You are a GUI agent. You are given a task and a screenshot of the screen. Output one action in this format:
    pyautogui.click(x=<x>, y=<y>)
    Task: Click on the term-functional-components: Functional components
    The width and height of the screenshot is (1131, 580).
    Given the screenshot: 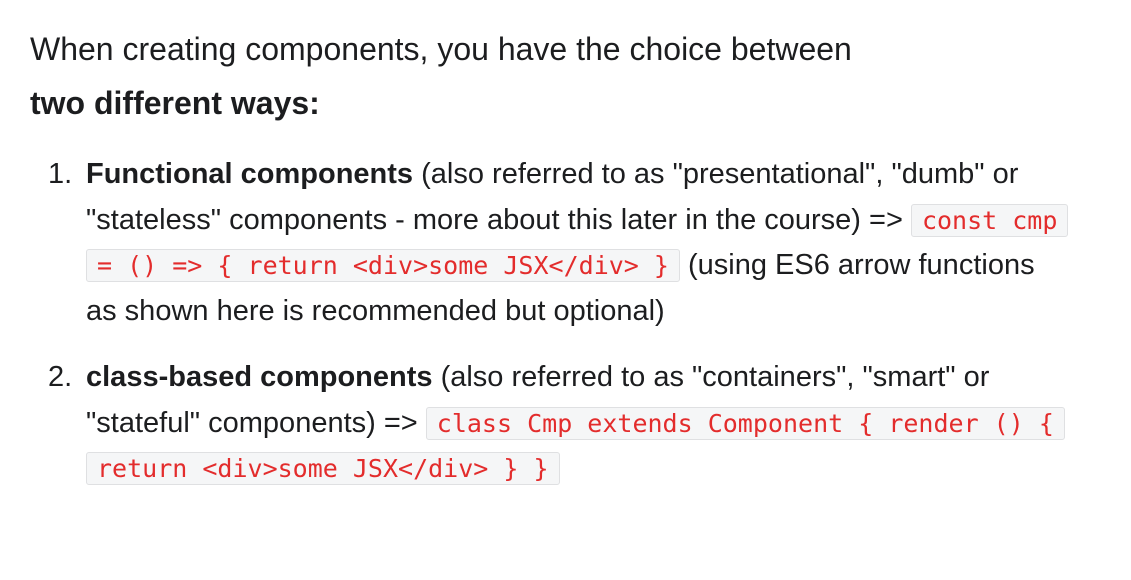 What is the action you would take?
    pyautogui.click(x=250, y=174)
    